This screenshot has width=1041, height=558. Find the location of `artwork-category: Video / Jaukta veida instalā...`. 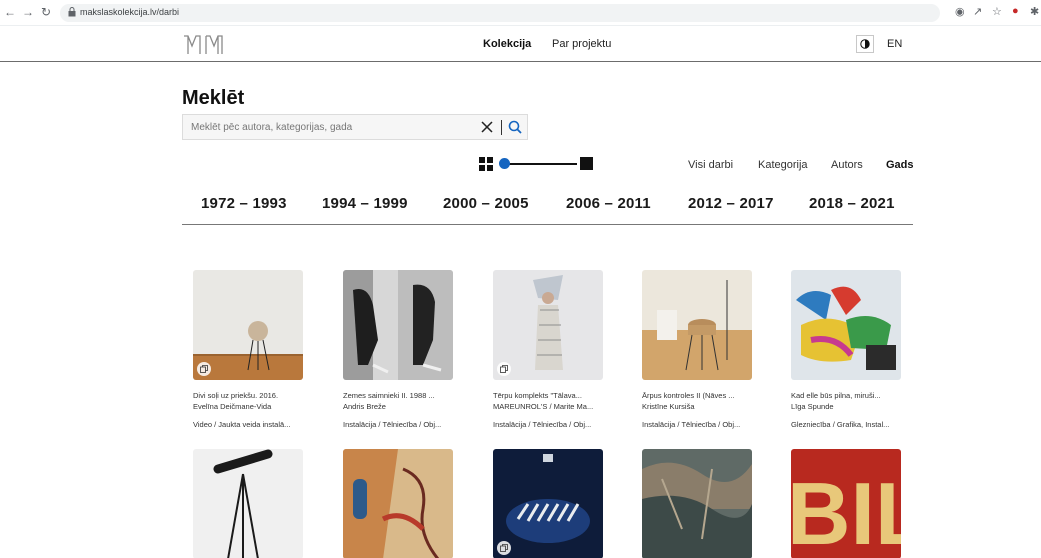

artwork-category: Video / Jaukta veida instalā... is located at coordinates (242, 424).